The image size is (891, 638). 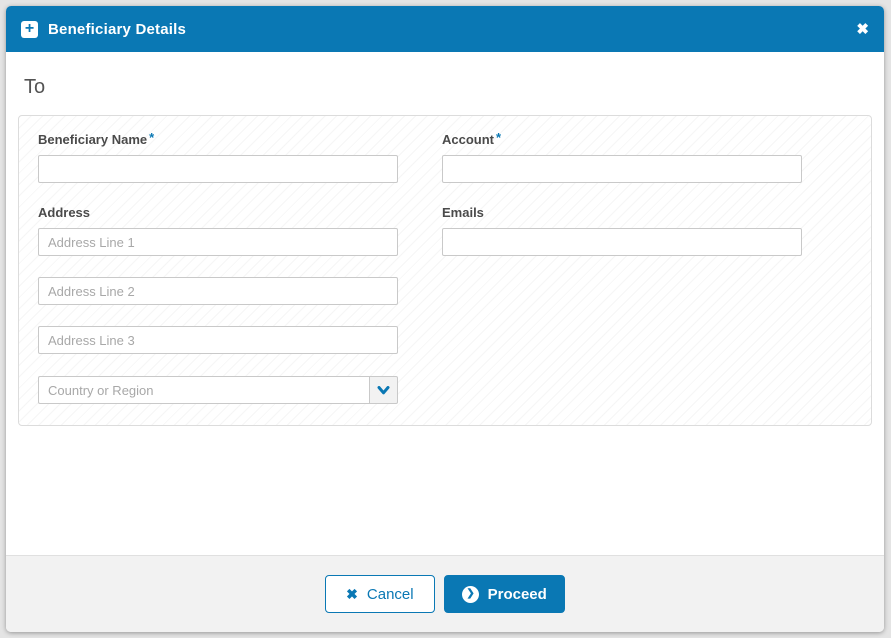 I want to click on section-heading-to: To, so click(x=35, y=87).